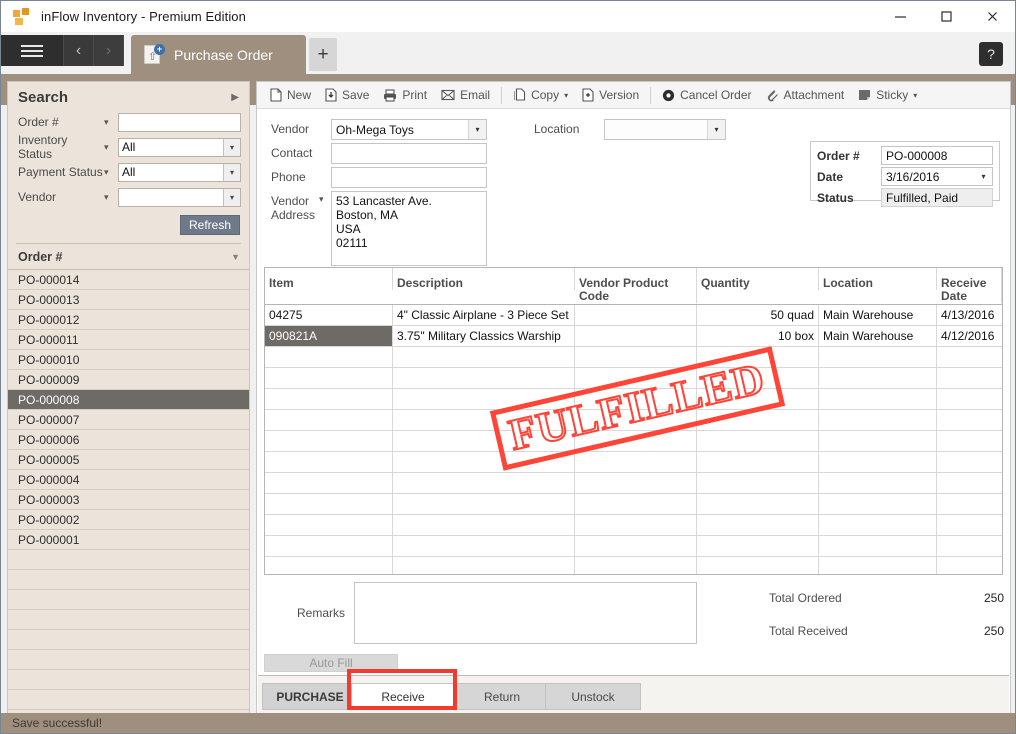 The image size is (1016, 734). Describe the element at coordinates (484, 279) in the screenshot. I see `column-header: Description` at that location.